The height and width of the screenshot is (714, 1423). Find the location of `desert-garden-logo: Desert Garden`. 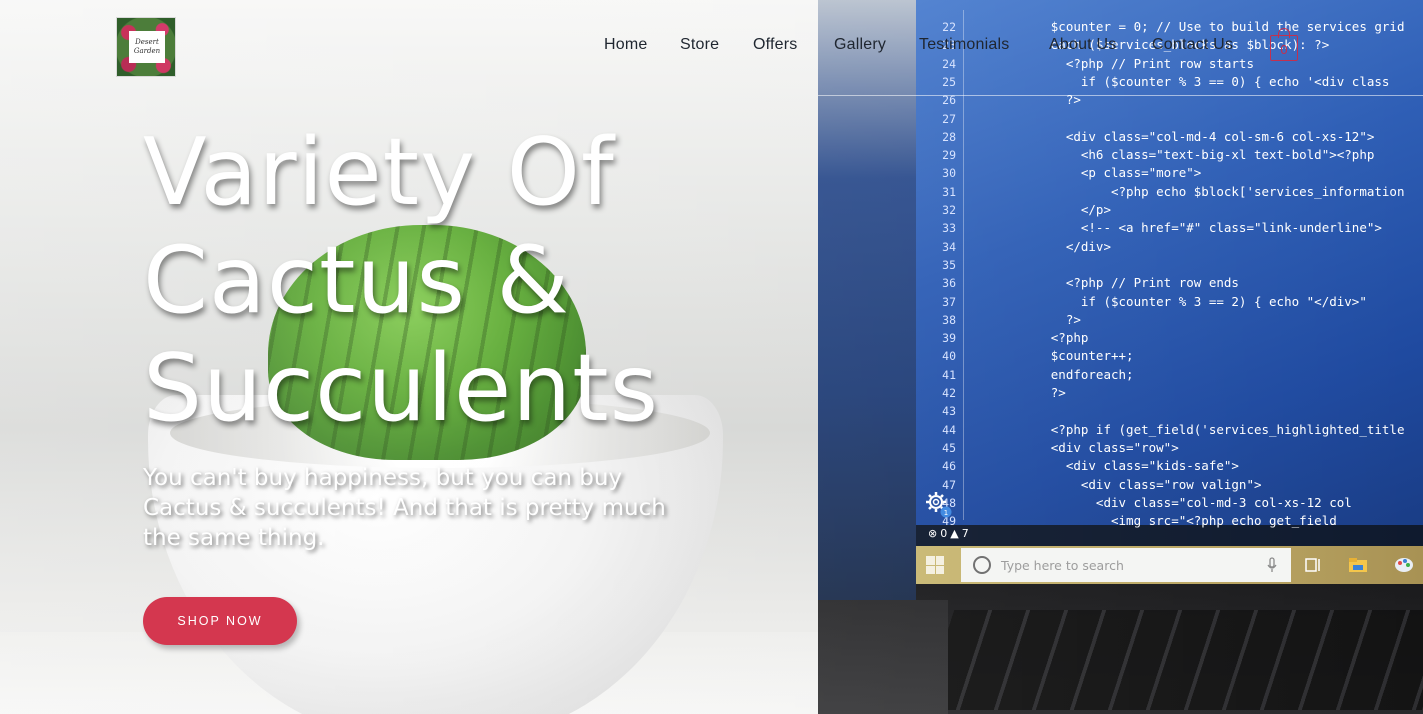

desert-garden-logo: Desert Garden is located at coordinates (146, 47).